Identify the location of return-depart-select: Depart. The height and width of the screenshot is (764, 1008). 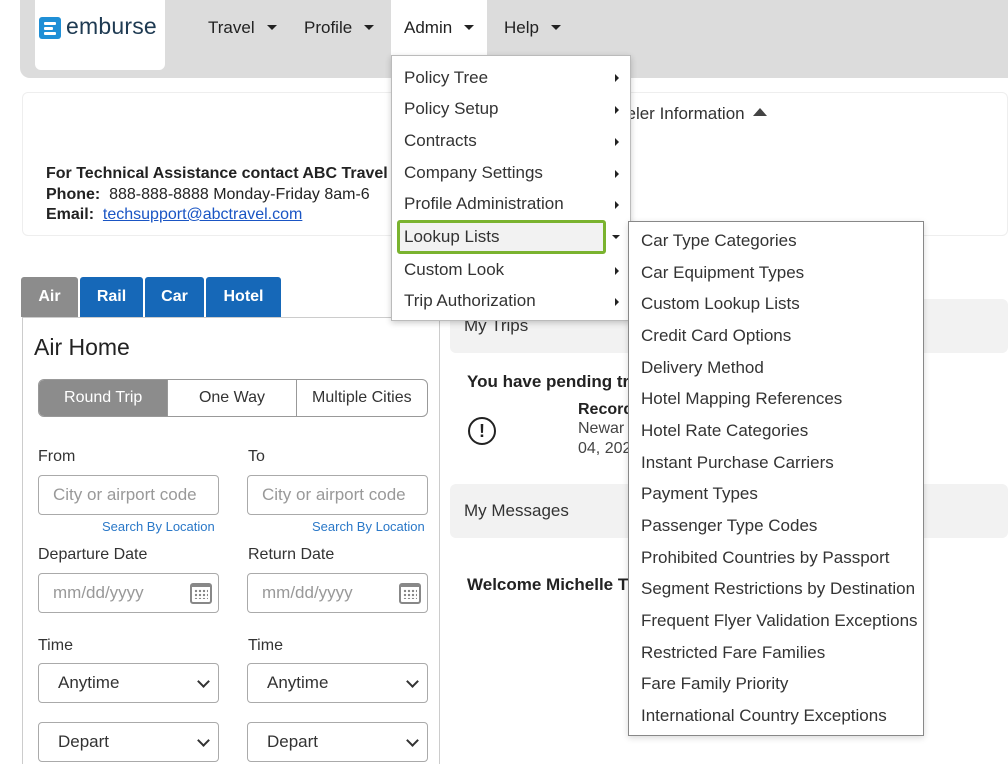
(337, 742).